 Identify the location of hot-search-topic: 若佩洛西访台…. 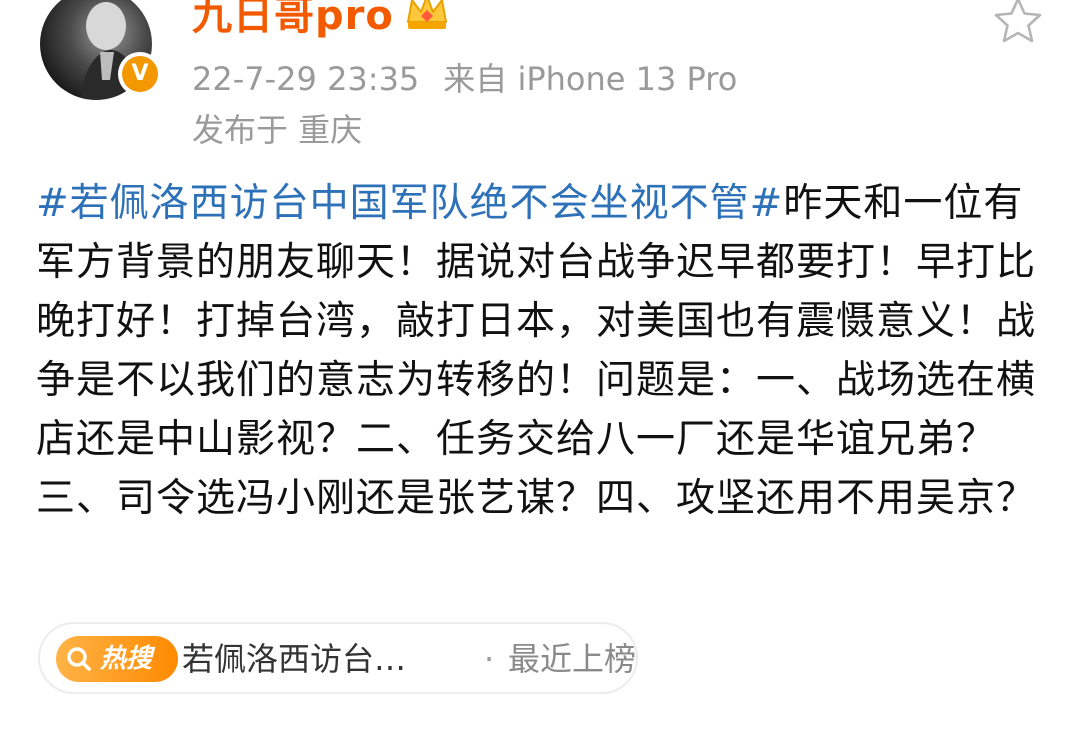
(294, 659).